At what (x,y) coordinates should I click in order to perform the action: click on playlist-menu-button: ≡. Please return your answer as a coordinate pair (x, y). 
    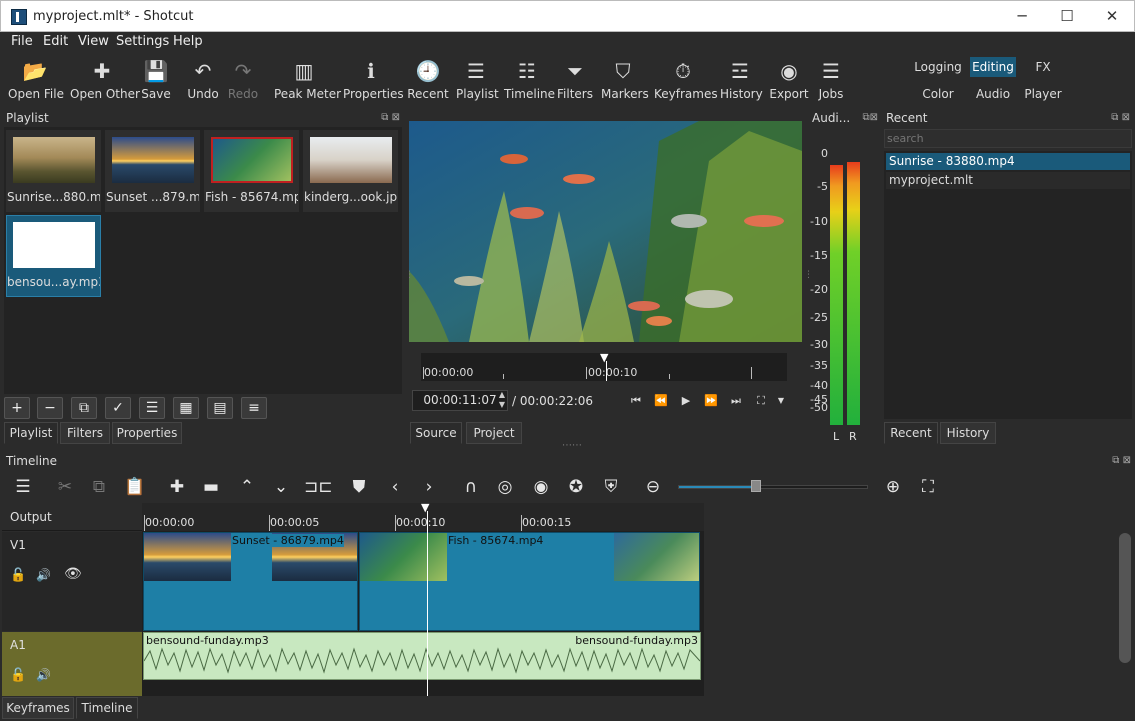
    Looking at the image, I should click on (254, 408).